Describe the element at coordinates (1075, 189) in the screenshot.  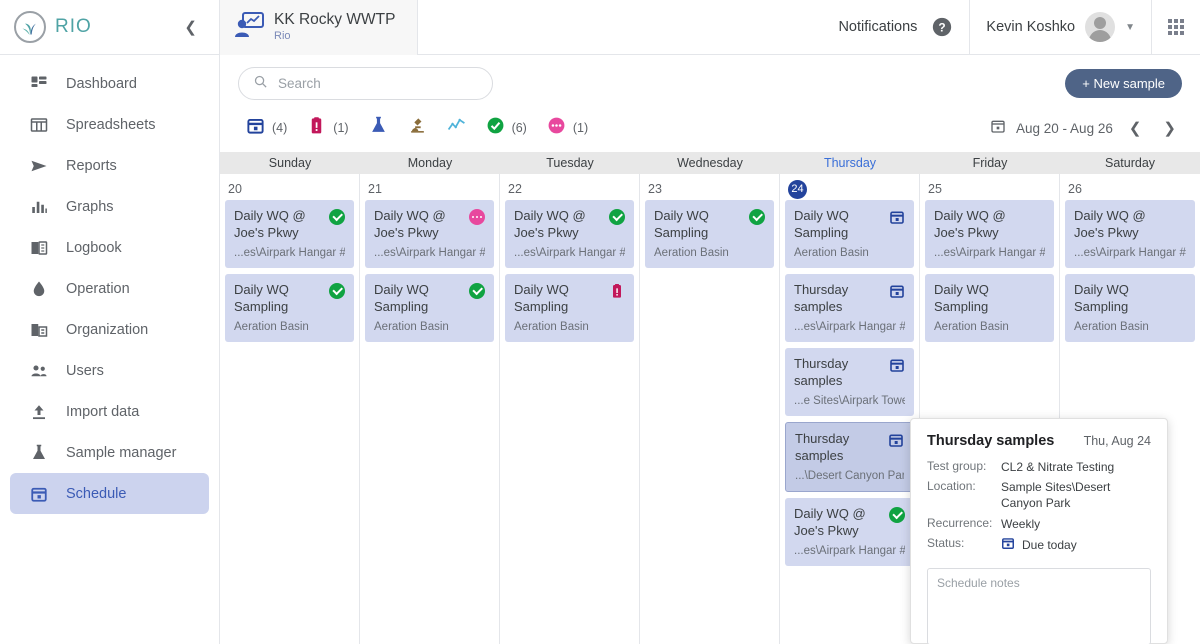
I see `day-number-value: 26` at that location.